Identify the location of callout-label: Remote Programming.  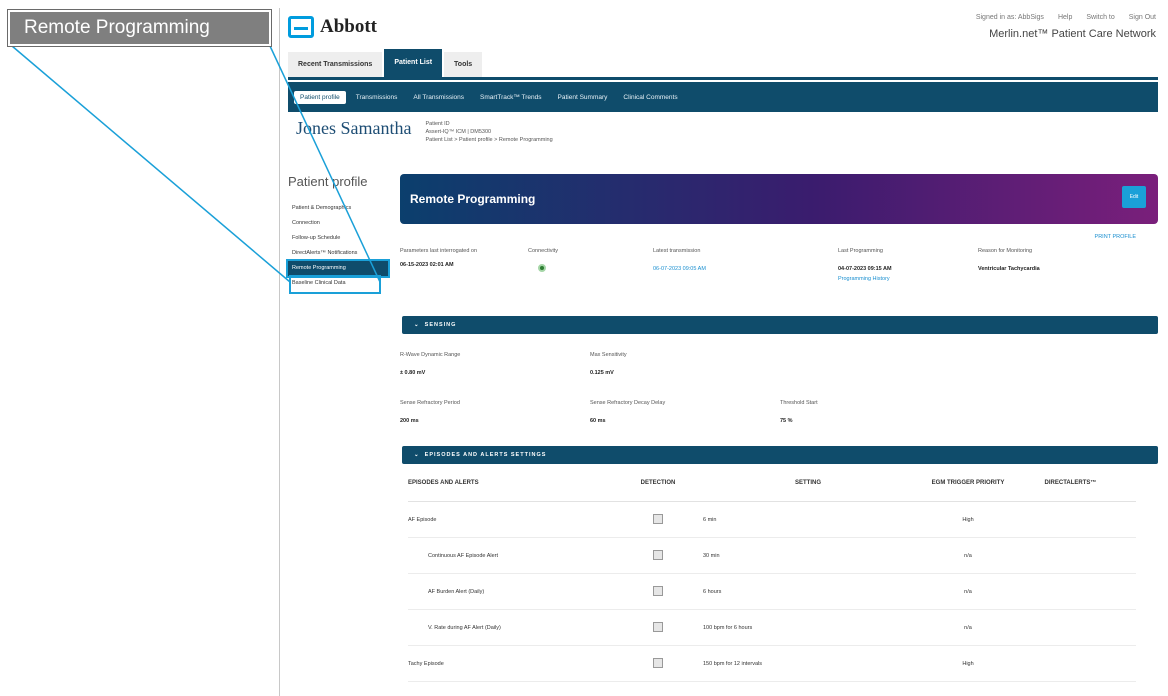
(139, 28).